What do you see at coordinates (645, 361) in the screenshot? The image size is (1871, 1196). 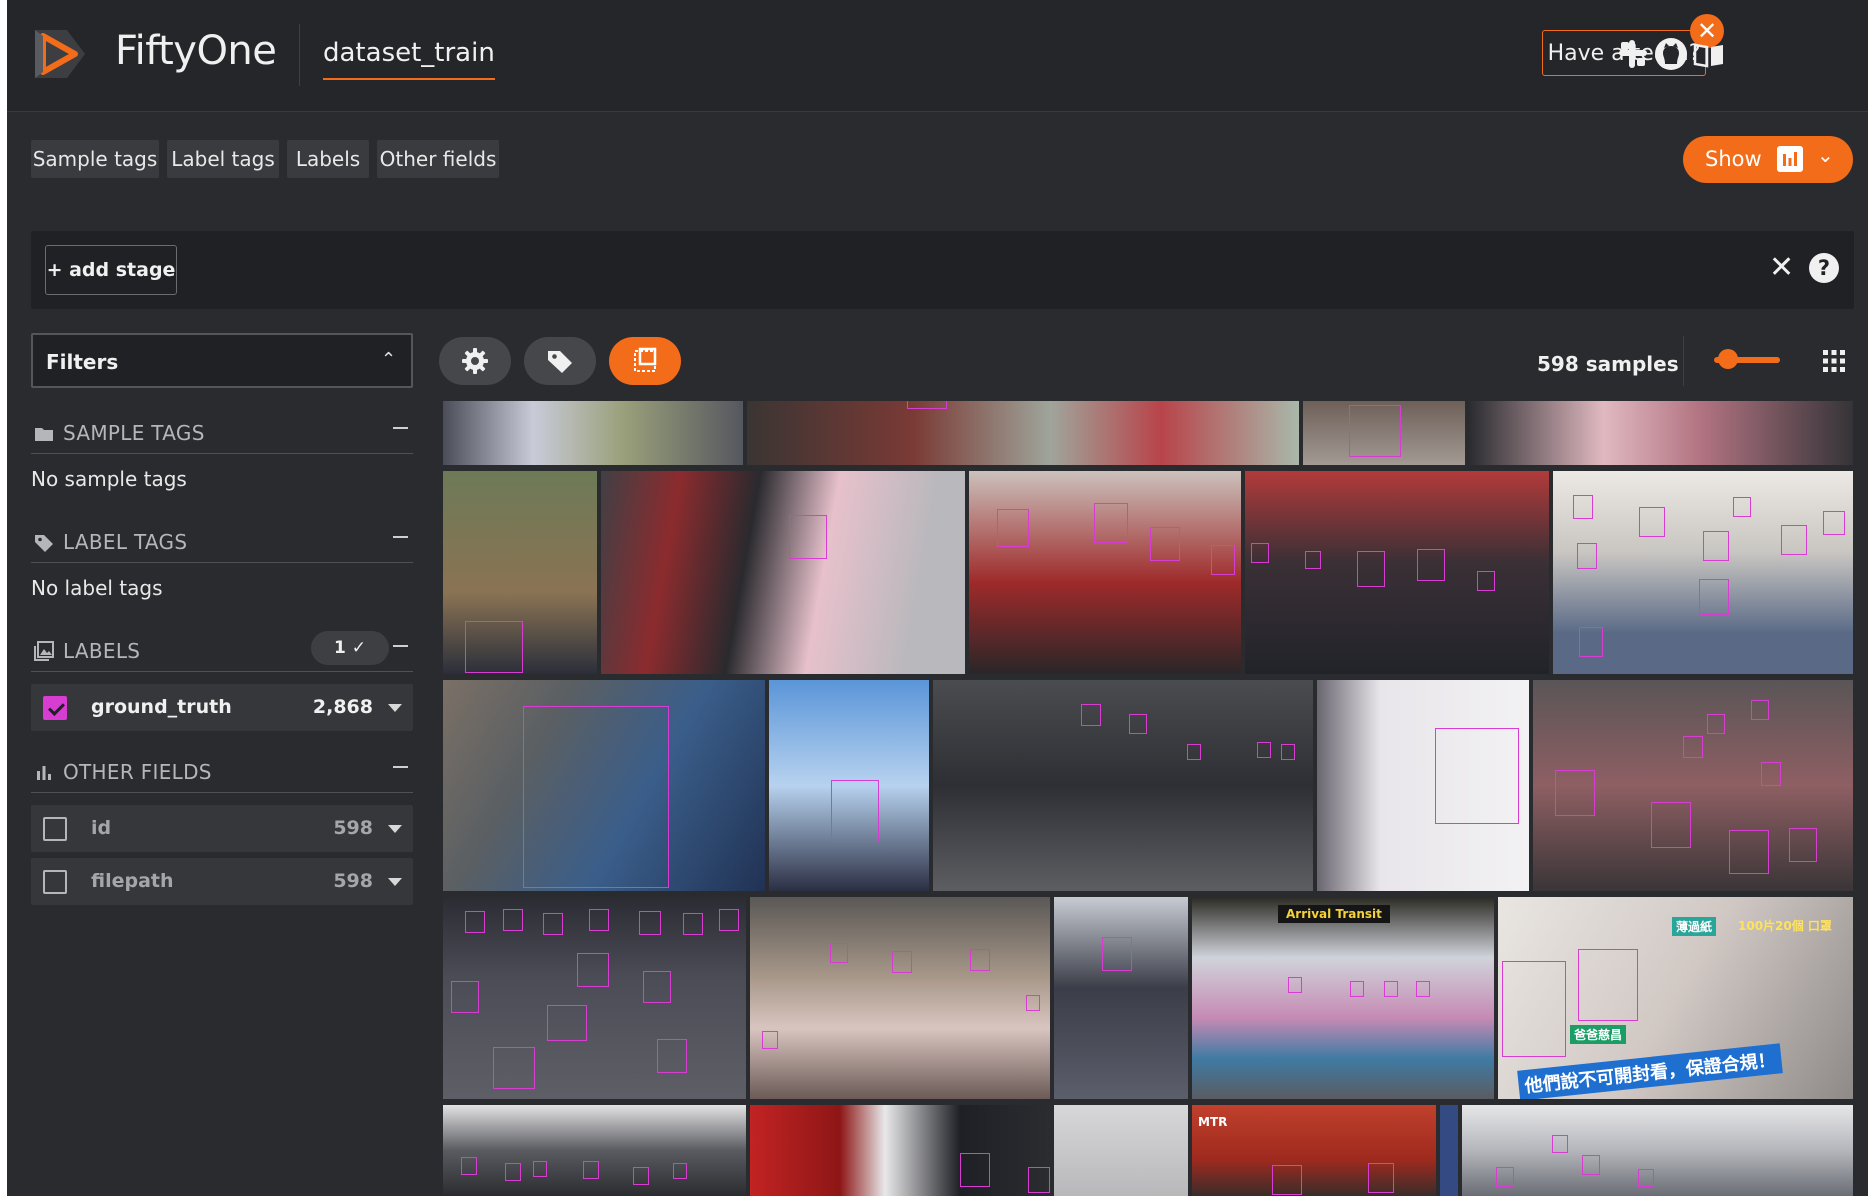 I see `patches-button` at bounding box center [645, 361].